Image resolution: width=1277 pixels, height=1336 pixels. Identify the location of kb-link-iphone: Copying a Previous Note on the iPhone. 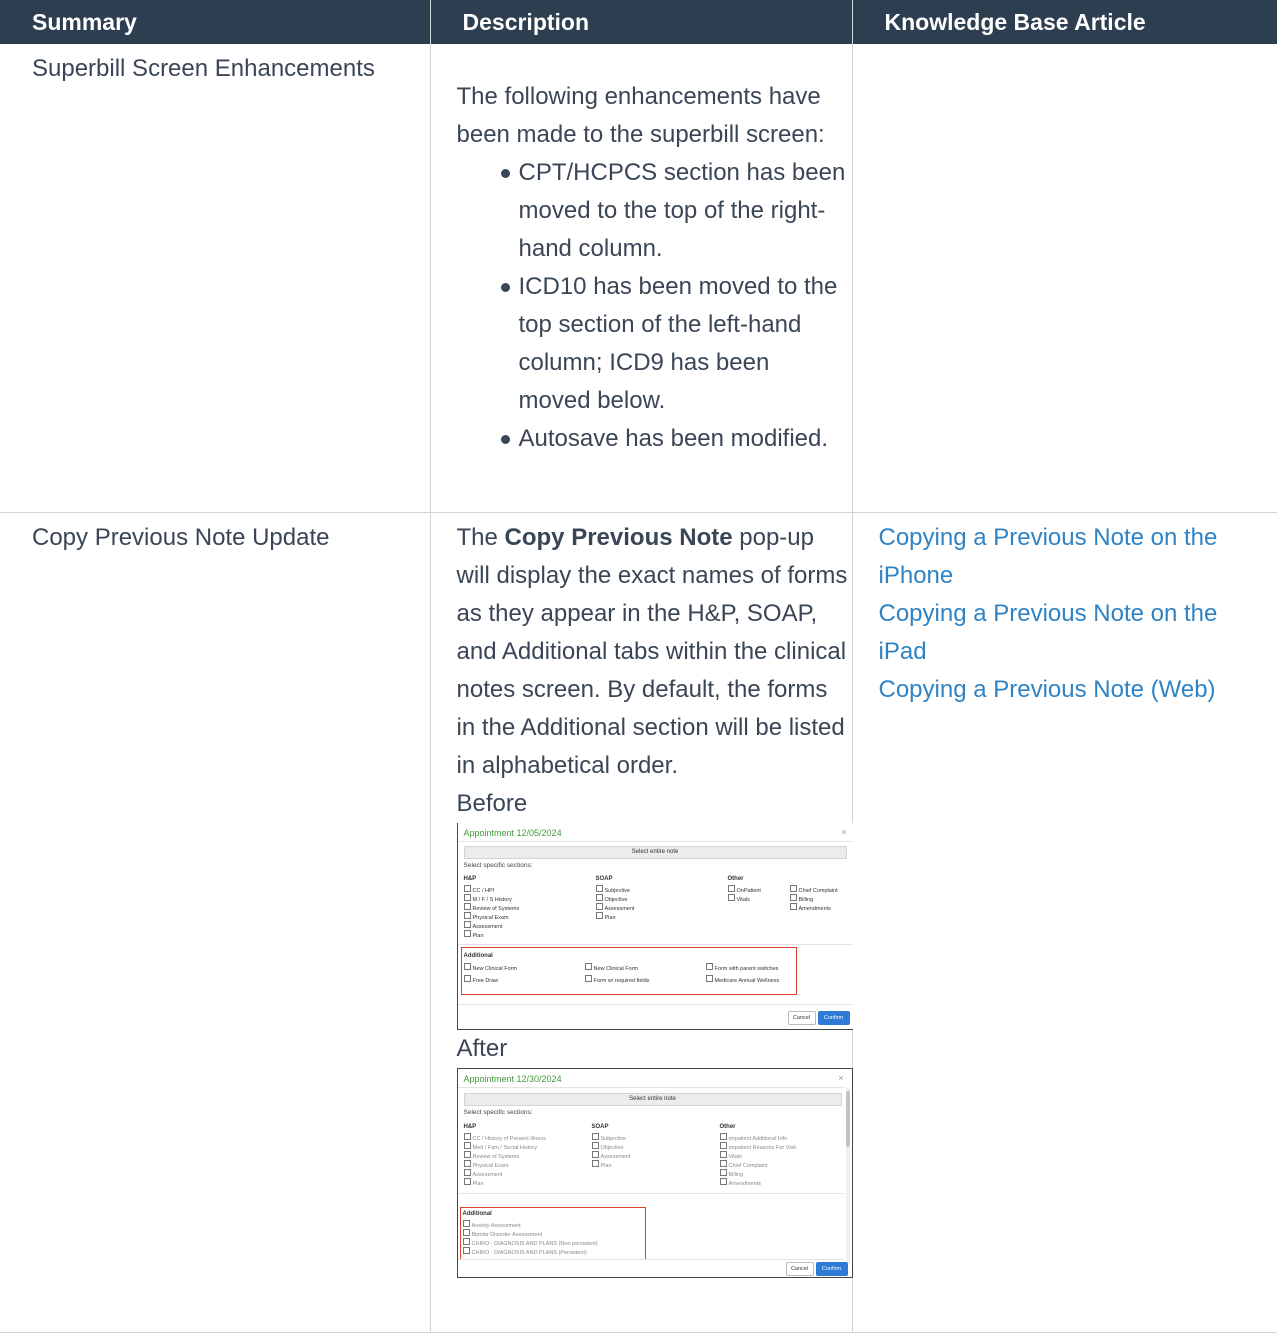
(1073, 557).